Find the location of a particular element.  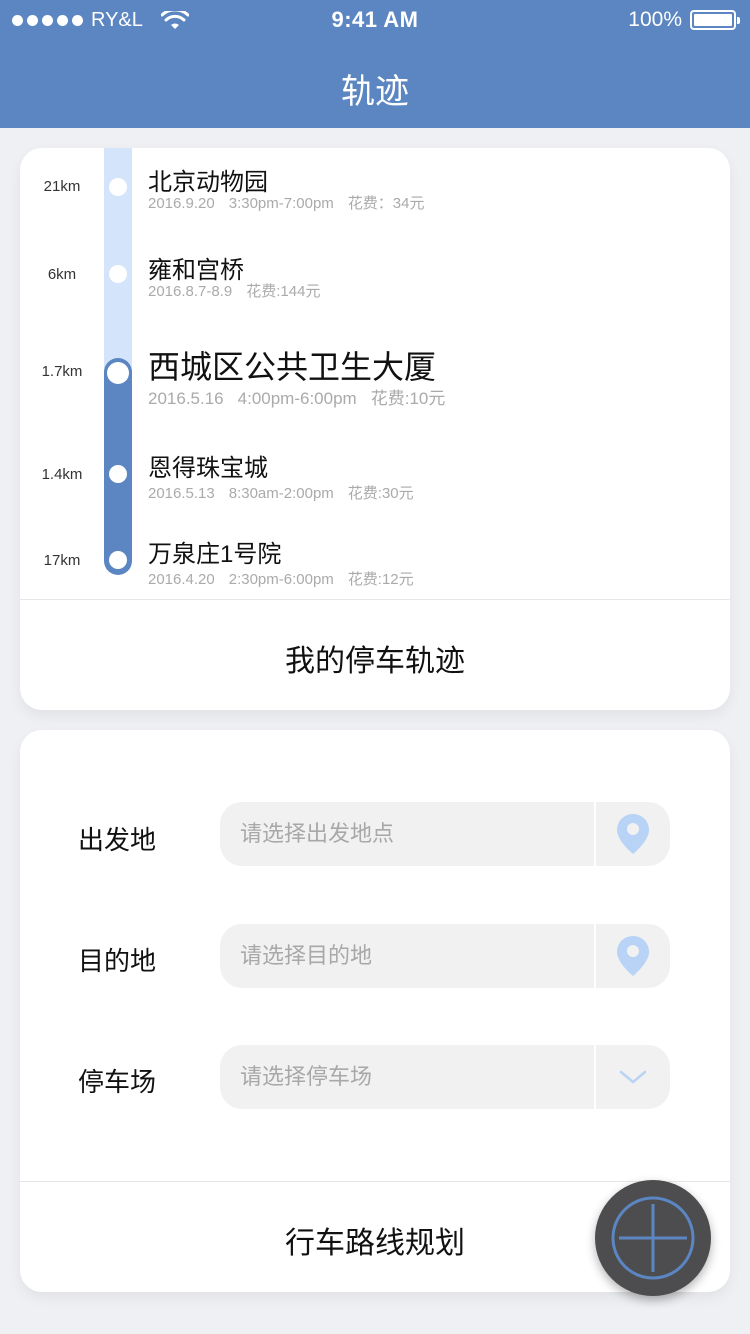

page-title: 轨迹 is located at coordinates (375, 92).